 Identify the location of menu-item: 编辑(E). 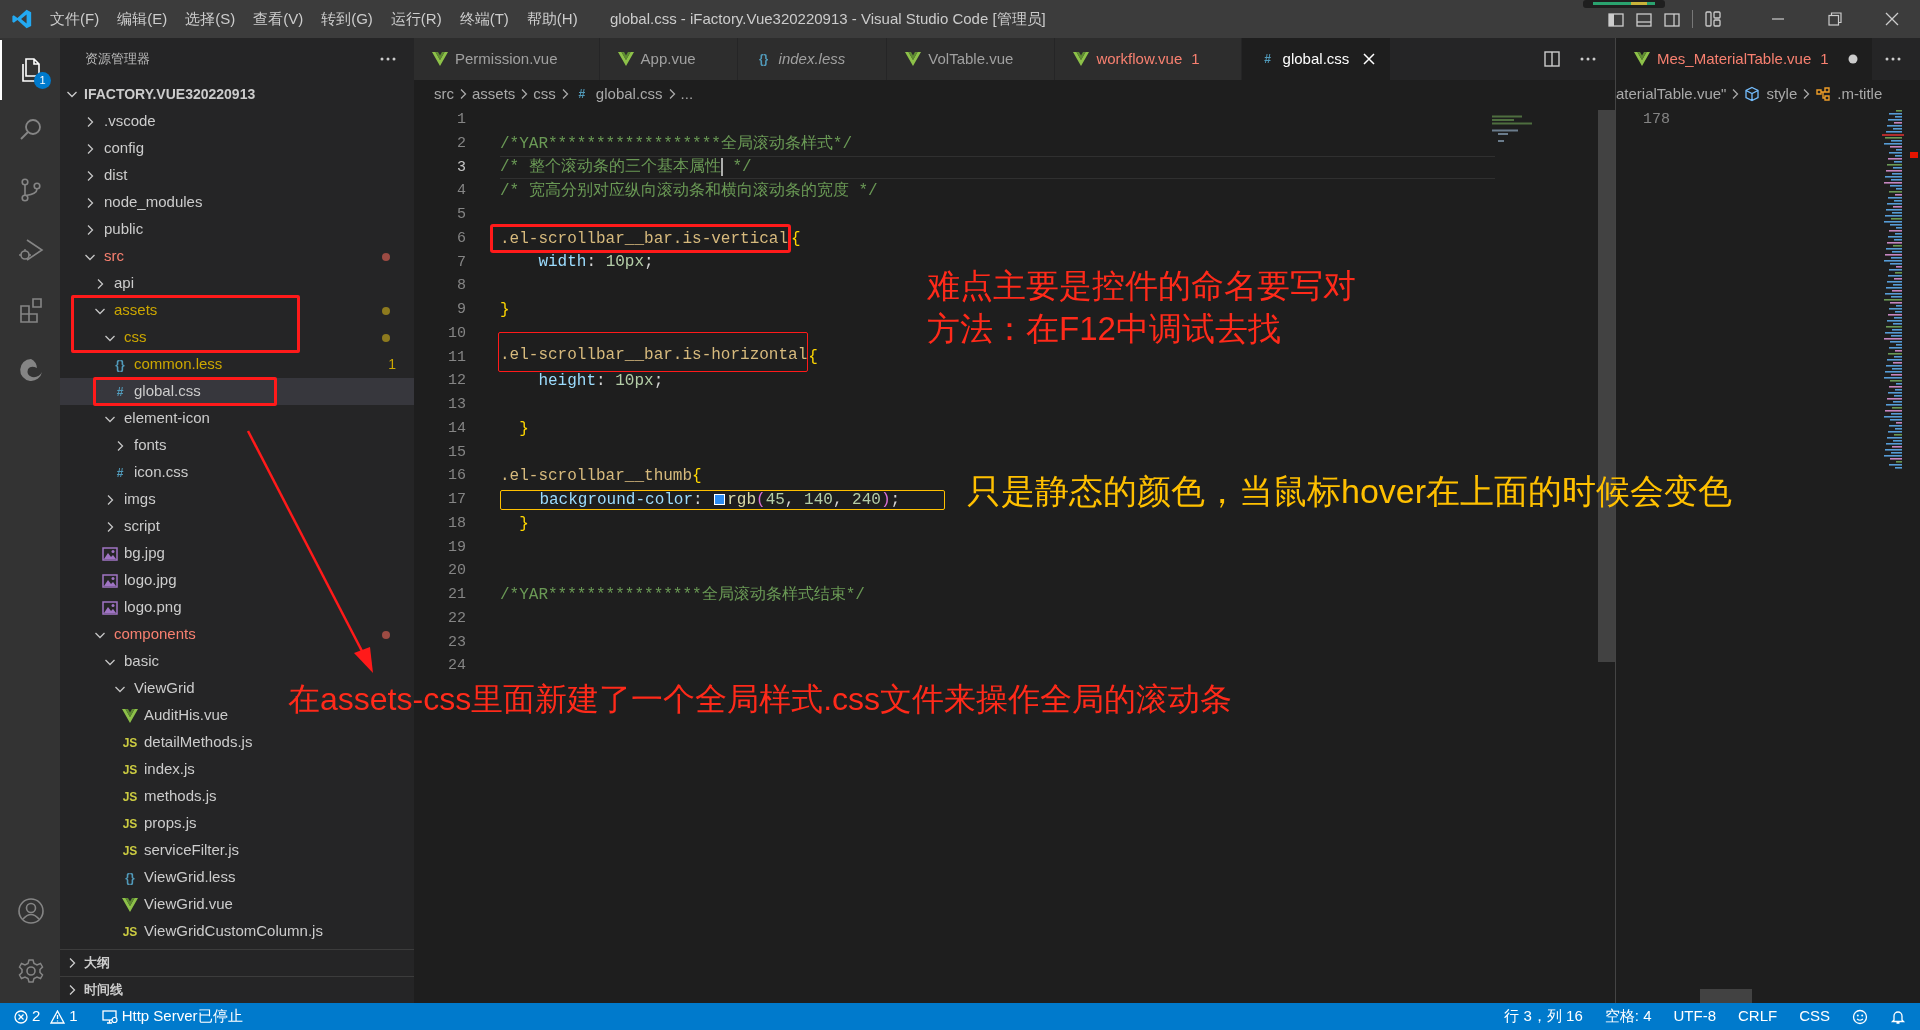
(142, 19).